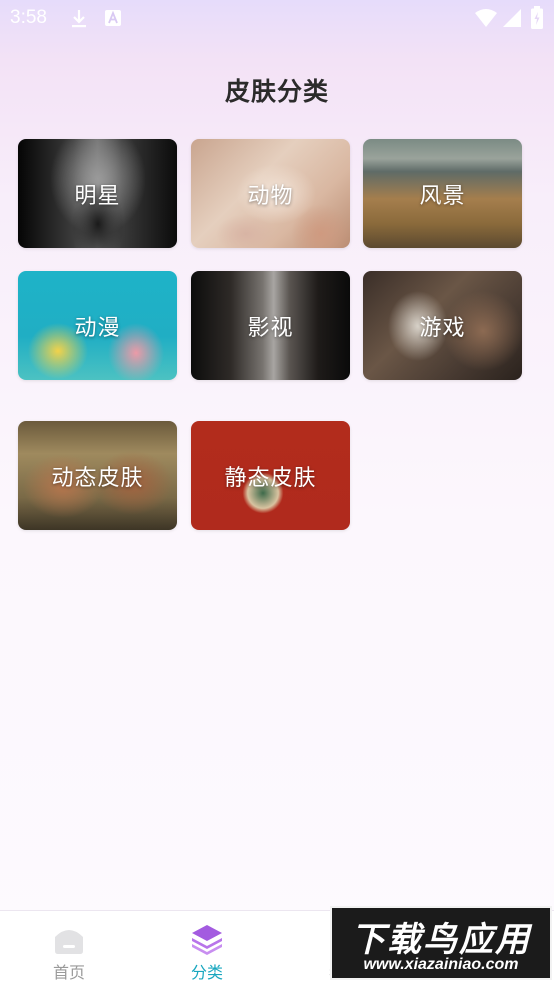 This screenshot has width=554, height=985. I want to click on nav-item-home: 首页, so click(69, 948).